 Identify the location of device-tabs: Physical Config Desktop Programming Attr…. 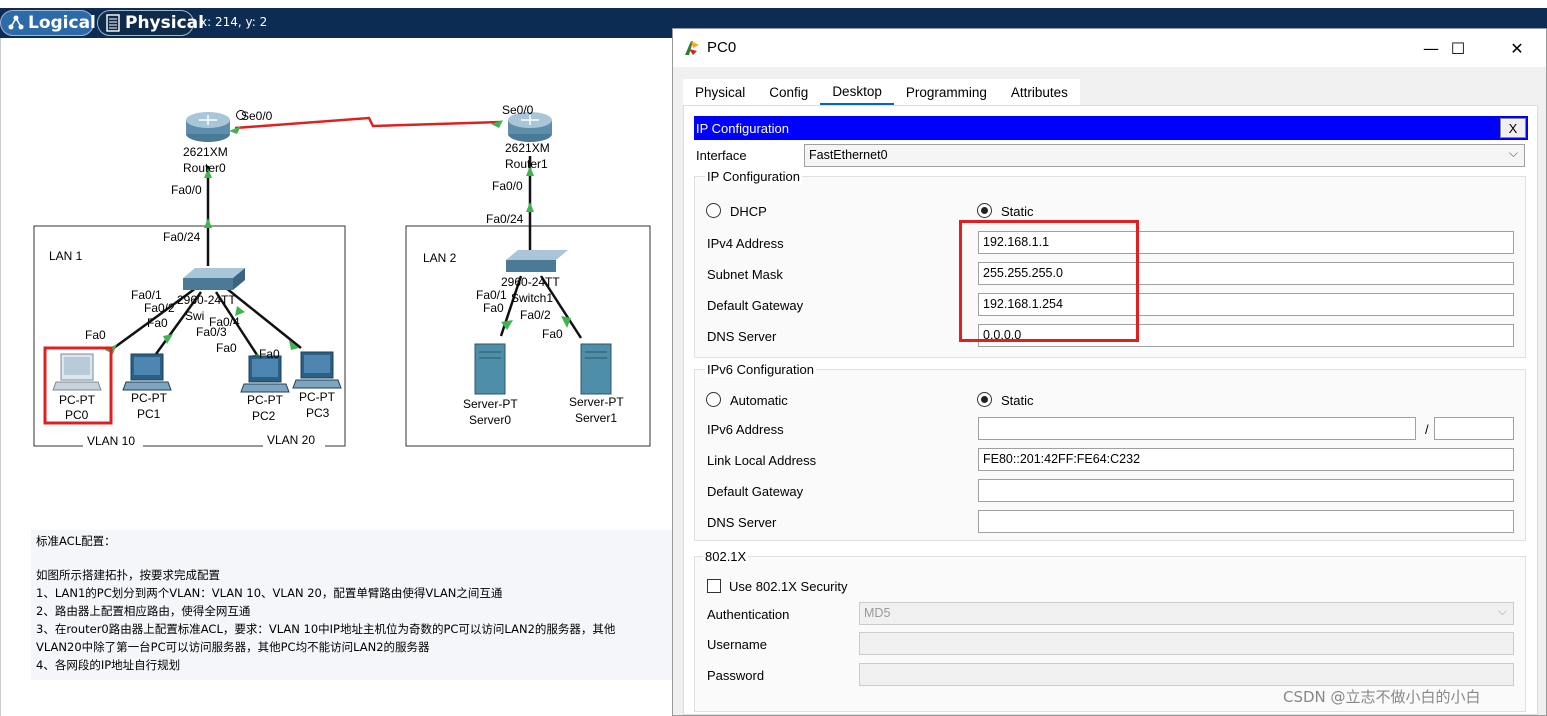
(881, 92).